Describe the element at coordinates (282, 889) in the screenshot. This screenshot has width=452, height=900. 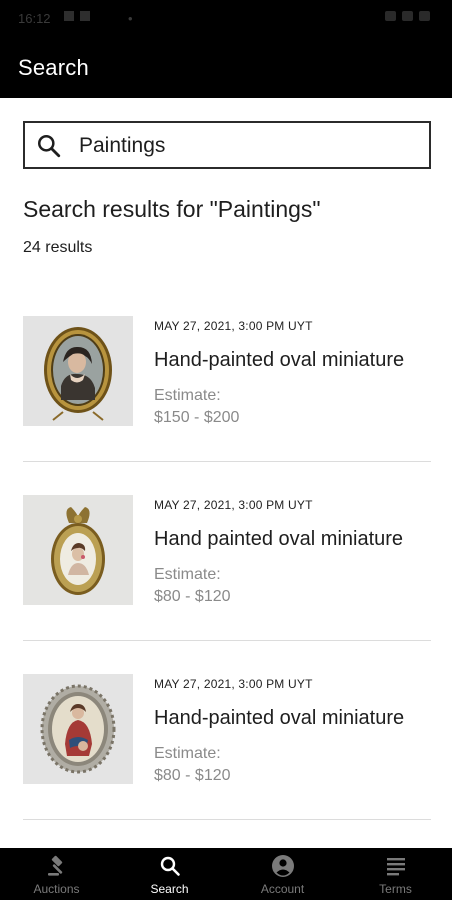
I see `nav-label: Account` at that location.